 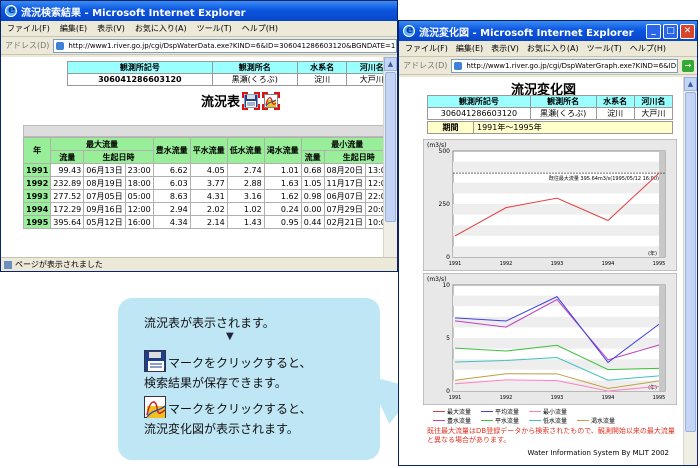 What do you see at coordinates (312, 209) in the screenshot?
I see `table-cell: 0.00` at bounding box center [312, 209].